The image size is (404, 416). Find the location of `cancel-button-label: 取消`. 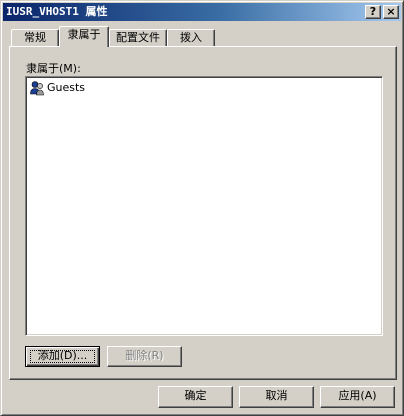

cancel-button-label: 取消 is located at coordinates (276, 395).